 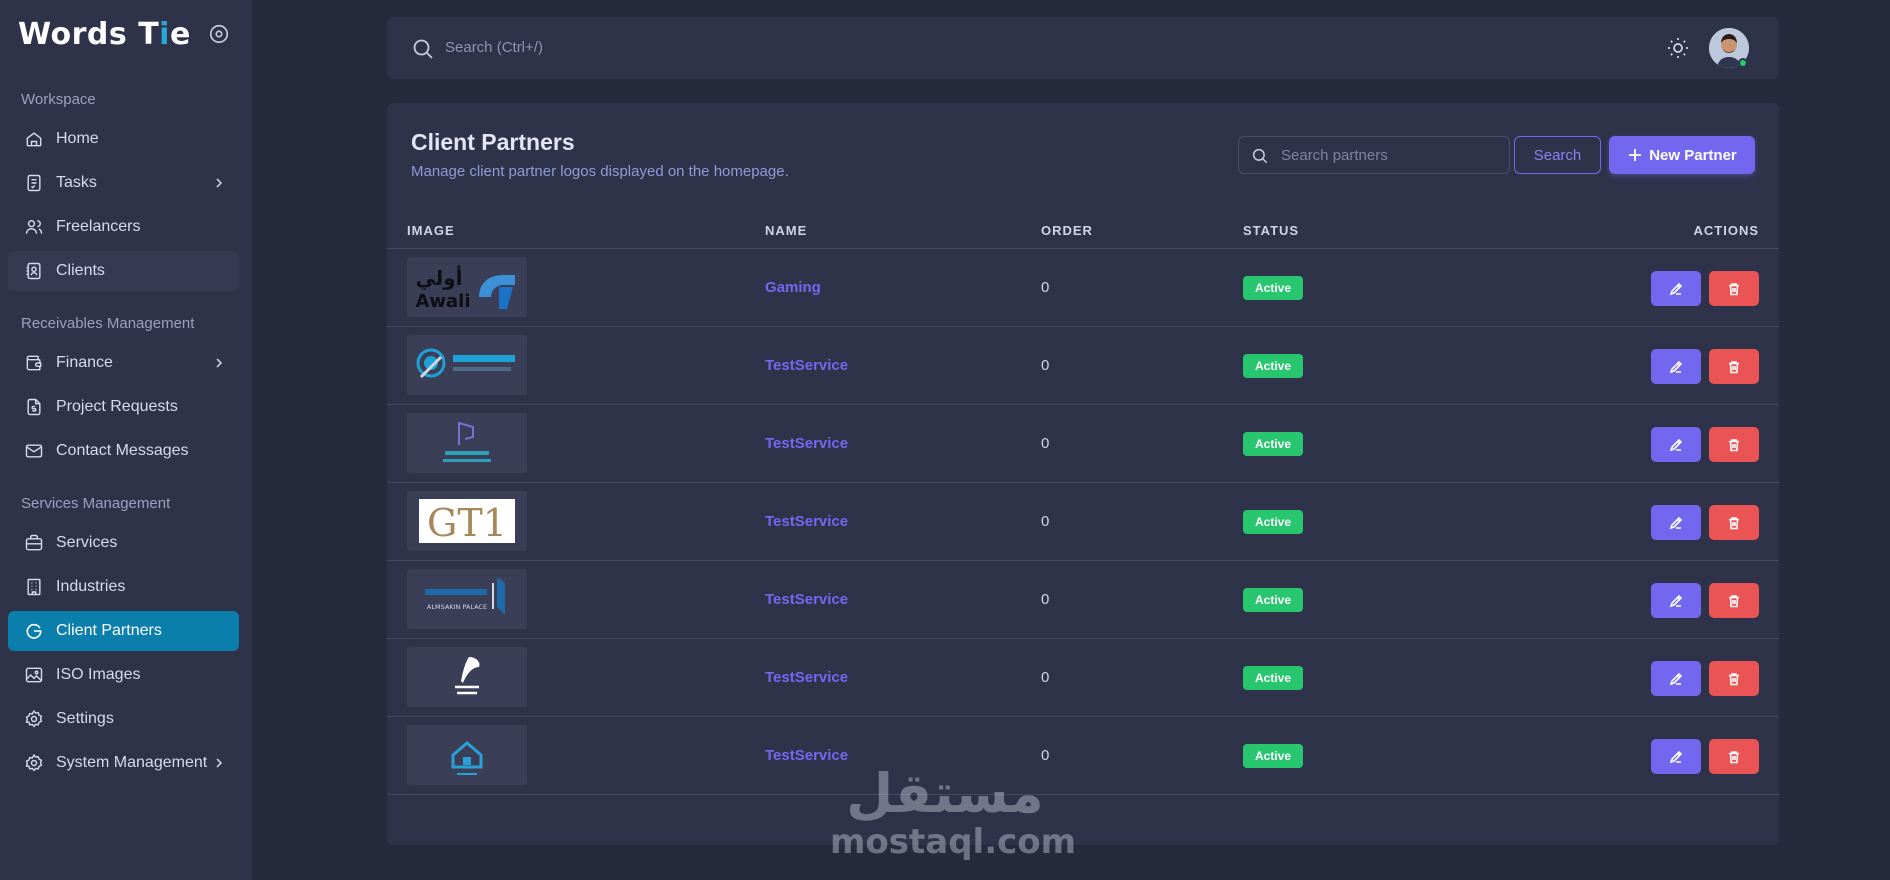 What do you see at coordinates (1678, 48) in the screenshot?
I see `sun-icon` at bounding box center [1678, 48].